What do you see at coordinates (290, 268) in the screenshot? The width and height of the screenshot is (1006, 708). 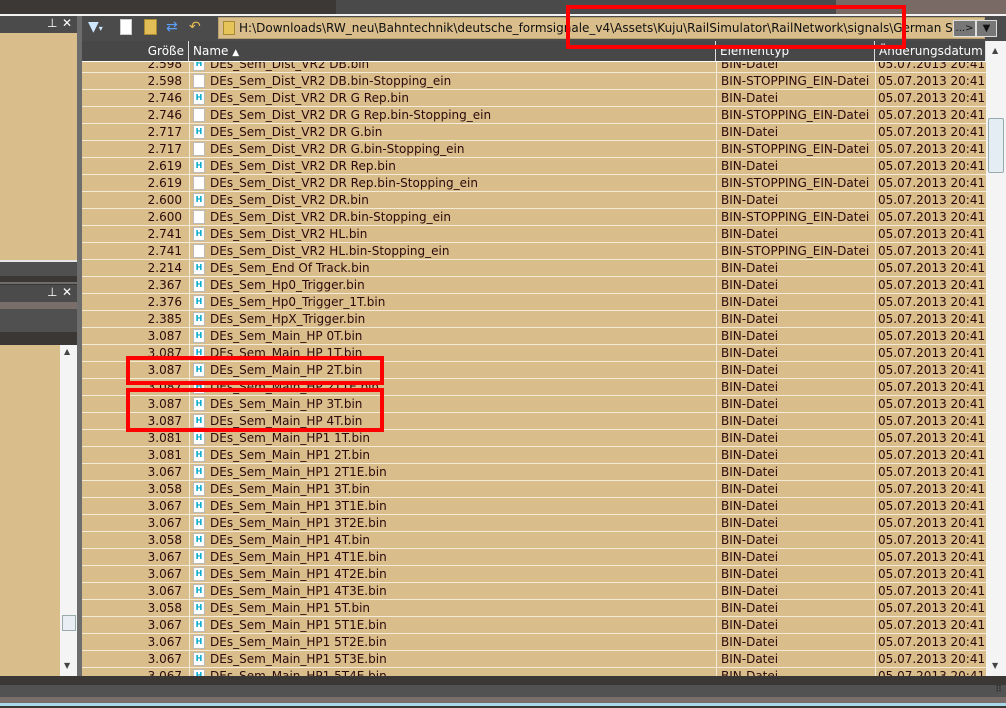 I see `file-name: DEs_Sem_End Of Track.bin` at bounding box center [290, 268].